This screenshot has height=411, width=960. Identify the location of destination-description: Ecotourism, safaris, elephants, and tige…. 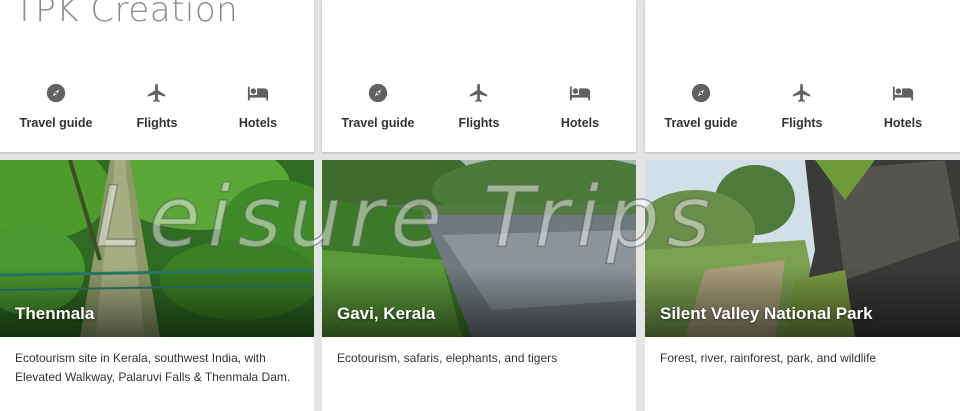
(479, 374).